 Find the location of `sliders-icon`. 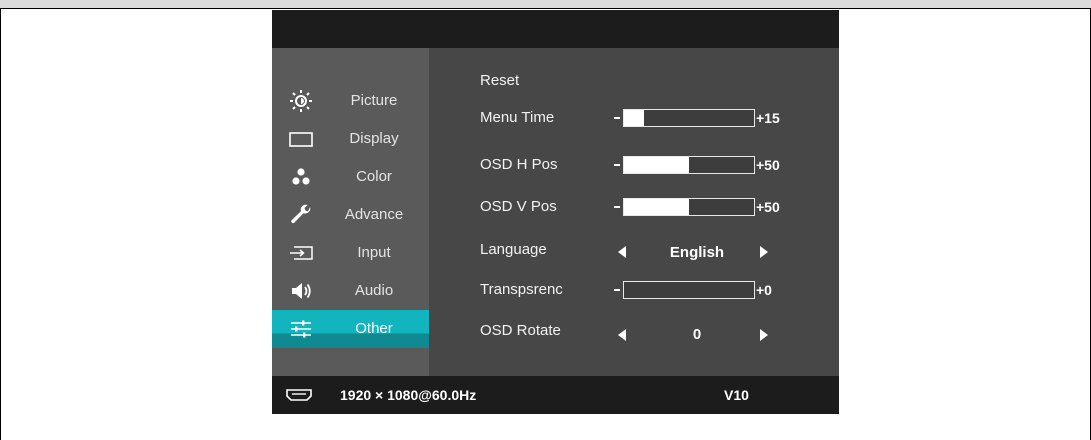

sliders-icon is located at coordinates (301, 329).